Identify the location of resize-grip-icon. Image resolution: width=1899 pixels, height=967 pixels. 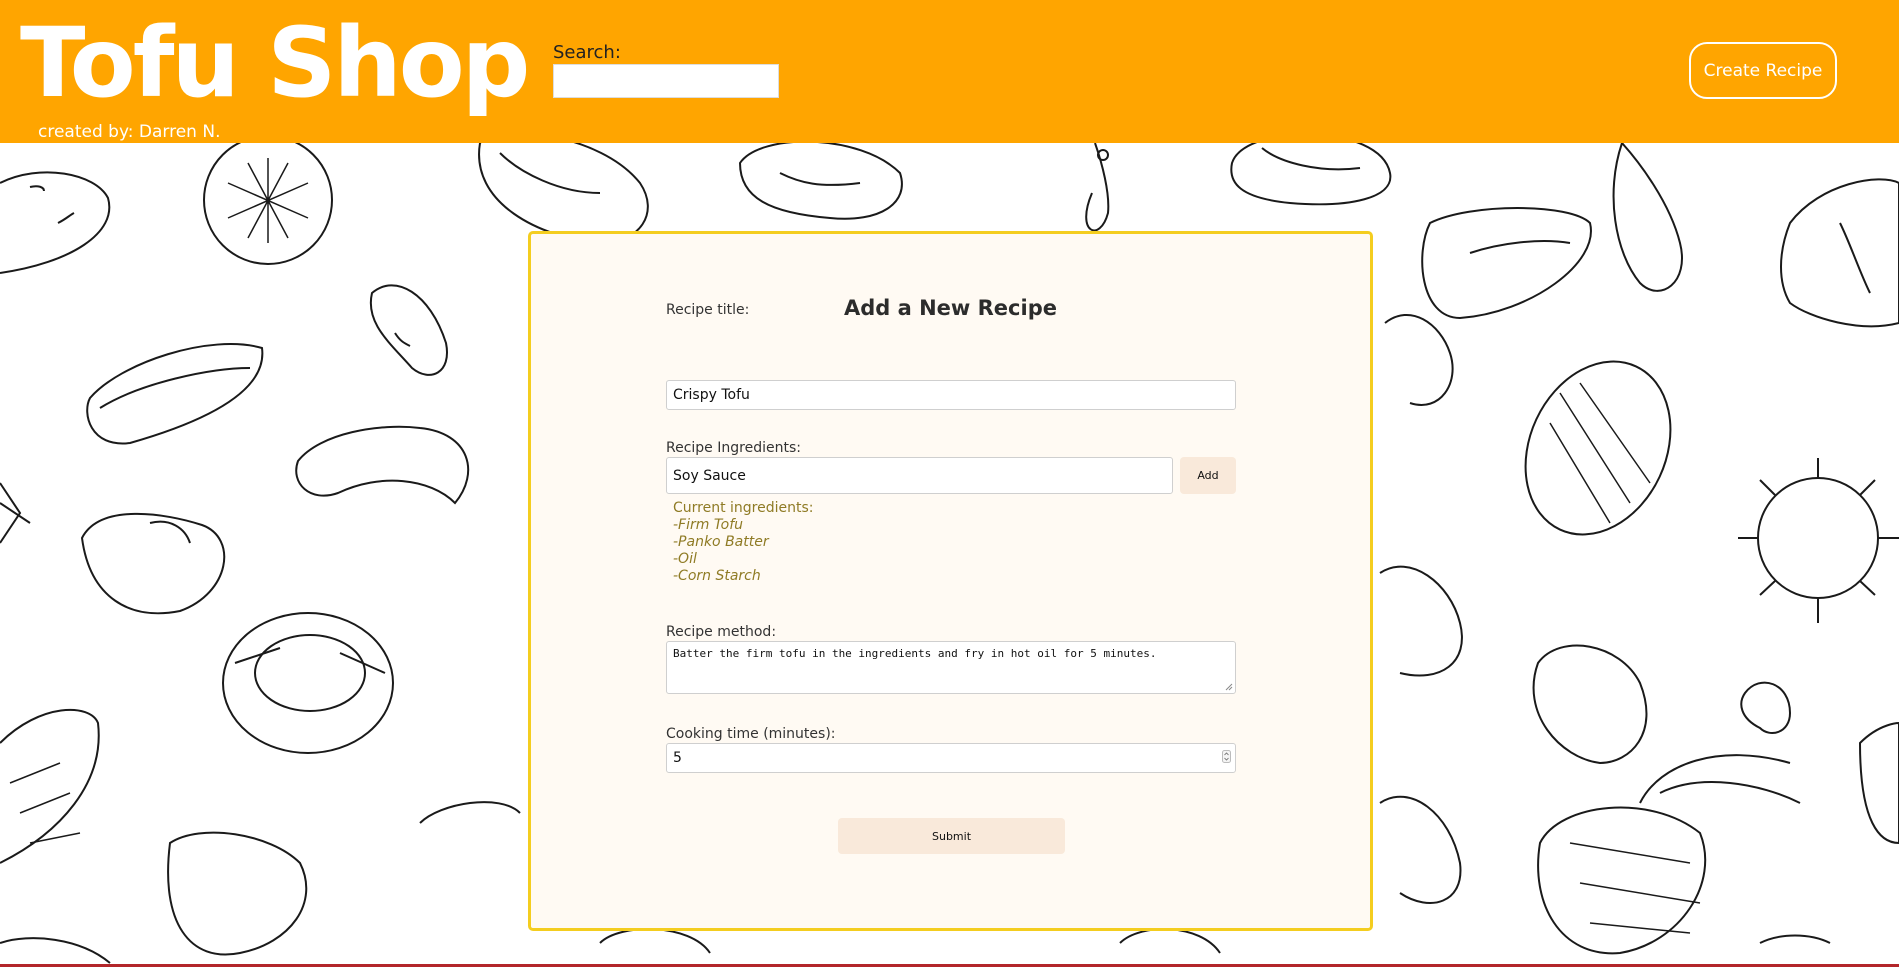
(1228, 686).